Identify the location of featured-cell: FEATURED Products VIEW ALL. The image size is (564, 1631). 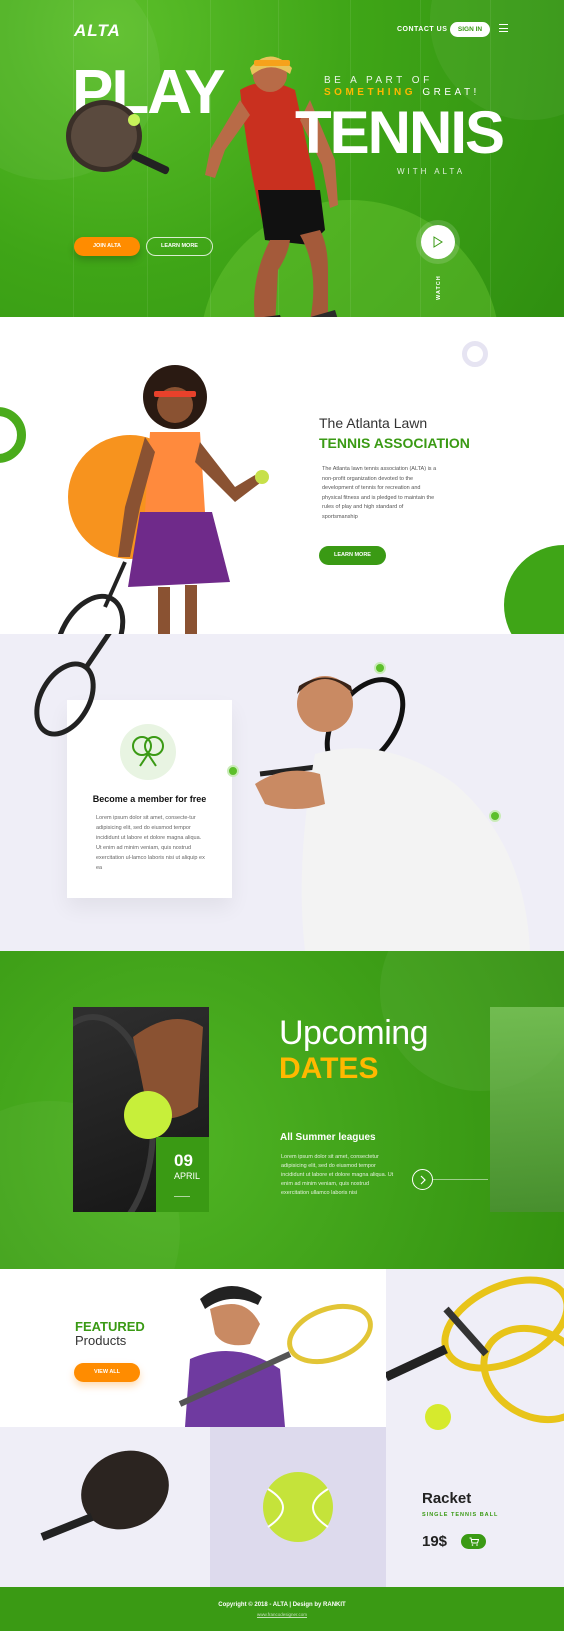
(193, 1348).